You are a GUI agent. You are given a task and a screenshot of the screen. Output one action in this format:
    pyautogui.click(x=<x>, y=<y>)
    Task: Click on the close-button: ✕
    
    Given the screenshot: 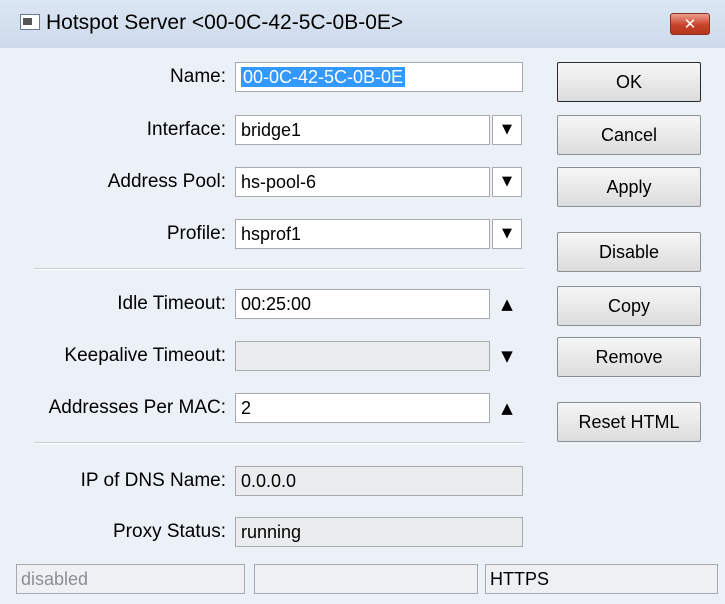 What is the action you would take?
    pyautogui.click(x=690, y=24)
    